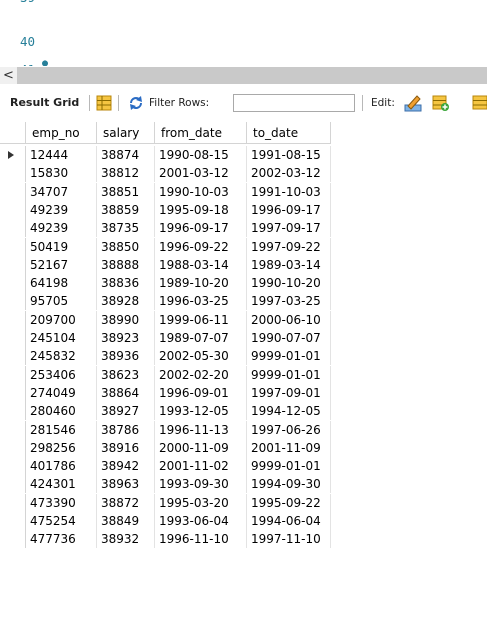 The image size is (487, 617). I want to click on column-header-from-date: from_date, so click(201, 133).